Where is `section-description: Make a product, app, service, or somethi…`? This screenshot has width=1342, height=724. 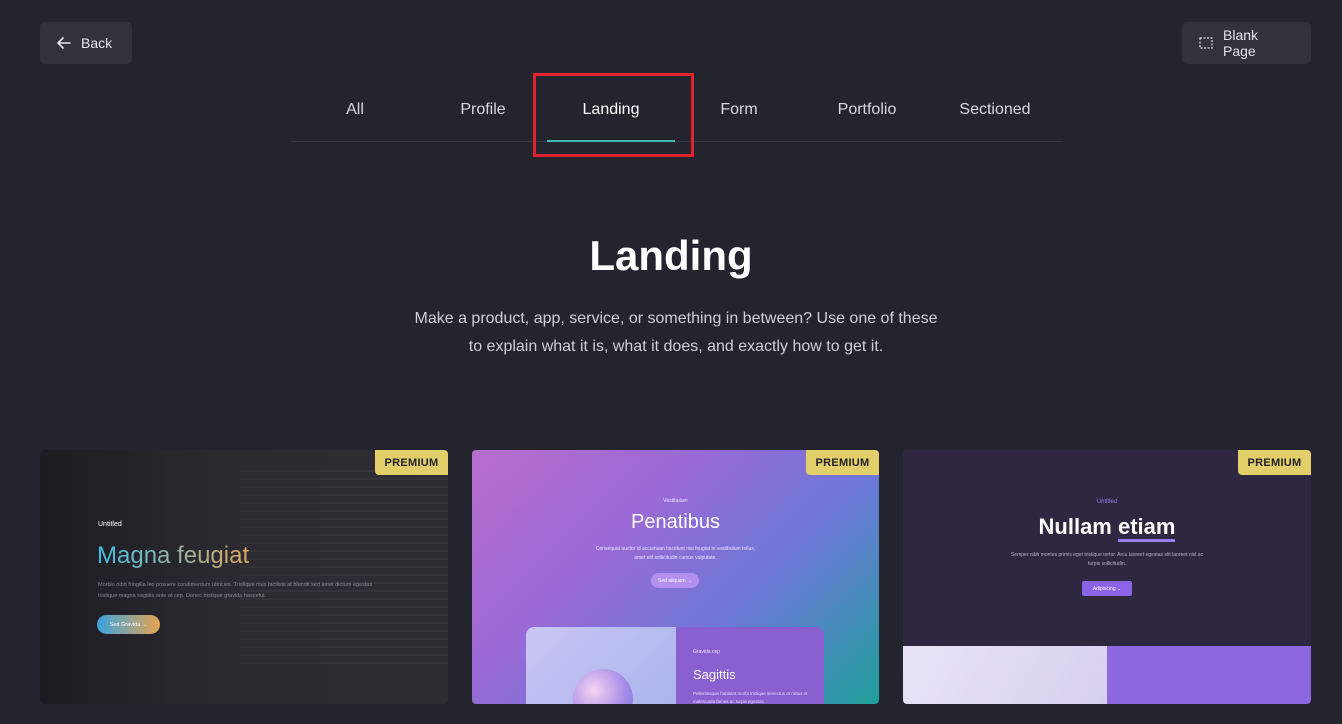 section-description: Make a product, app, service, or somethi… is located at coordinates (676, 333).